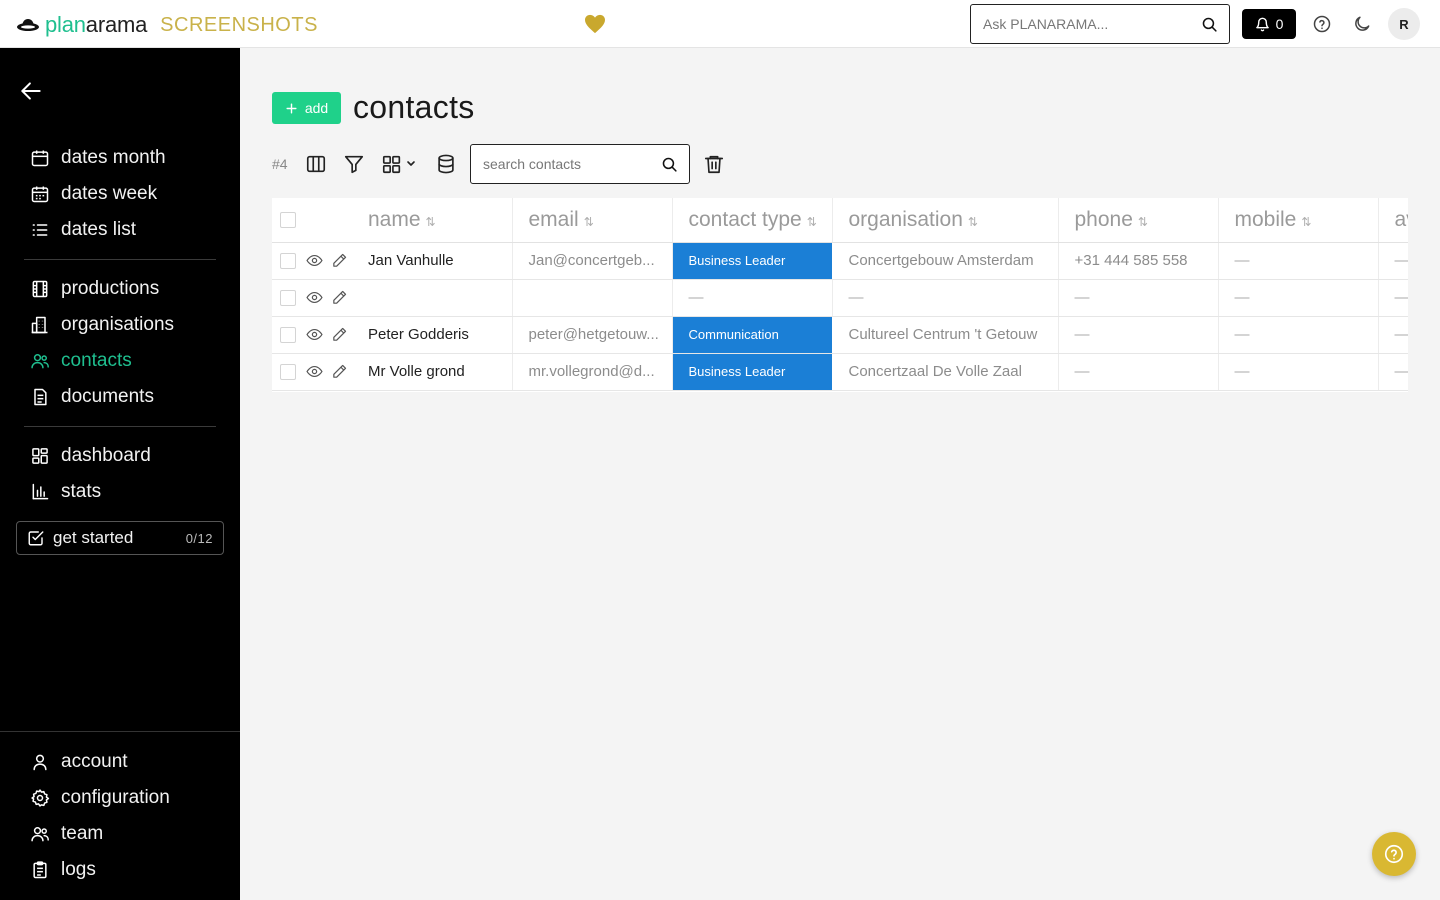 The width and height of the screenshot is (1440, 900). What do you see at coordinates (40, 870) in the screenshot?
I see `clipboard-icon` at bounding box center [40, 870].